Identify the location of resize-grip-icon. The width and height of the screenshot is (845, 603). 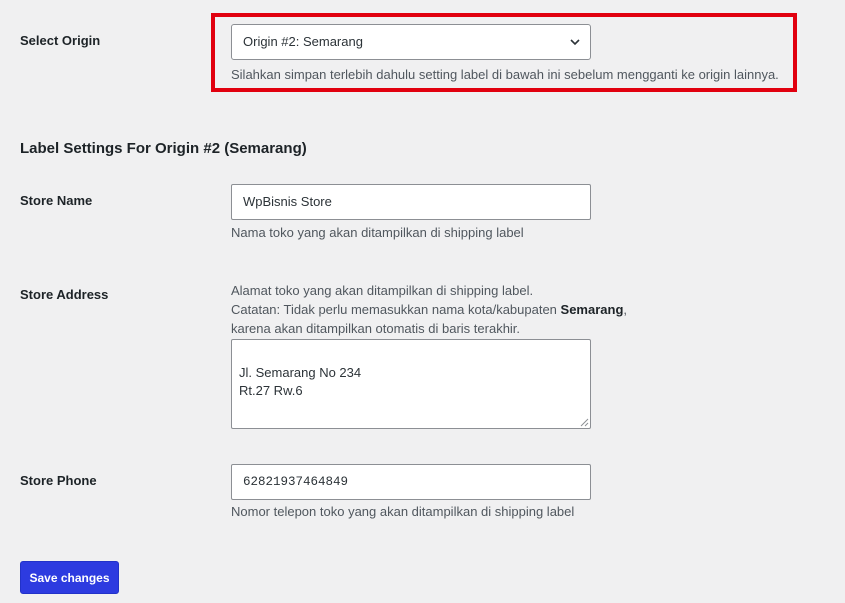
(584, 422).